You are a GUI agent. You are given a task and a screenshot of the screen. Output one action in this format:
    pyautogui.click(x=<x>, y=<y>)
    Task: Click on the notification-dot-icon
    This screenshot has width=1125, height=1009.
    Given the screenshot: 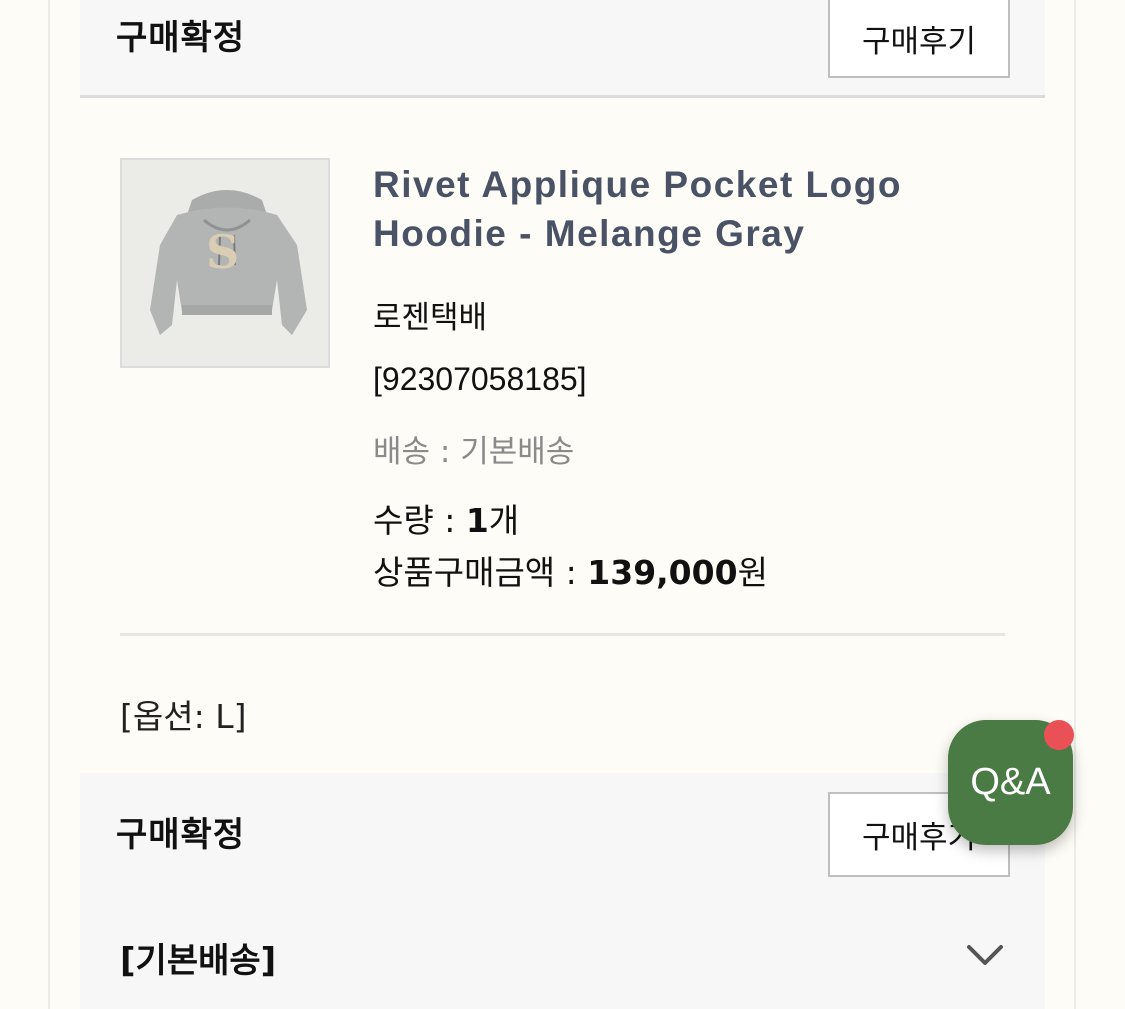 What is the action you would take?
    pyautogui.click(x=1059, y=735)
    